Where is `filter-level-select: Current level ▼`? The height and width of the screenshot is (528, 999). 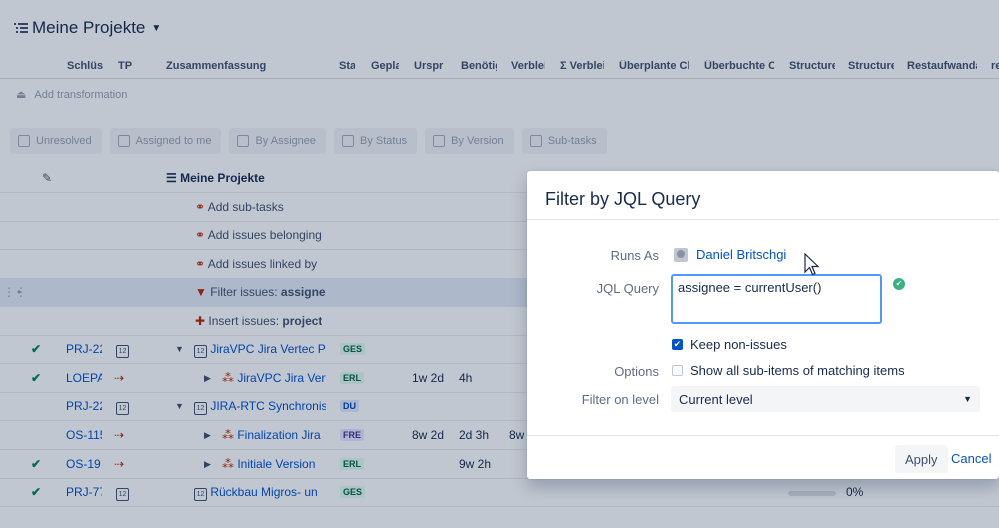 filter-level-select: Current level ▼ is located at coordinates (825, 399).